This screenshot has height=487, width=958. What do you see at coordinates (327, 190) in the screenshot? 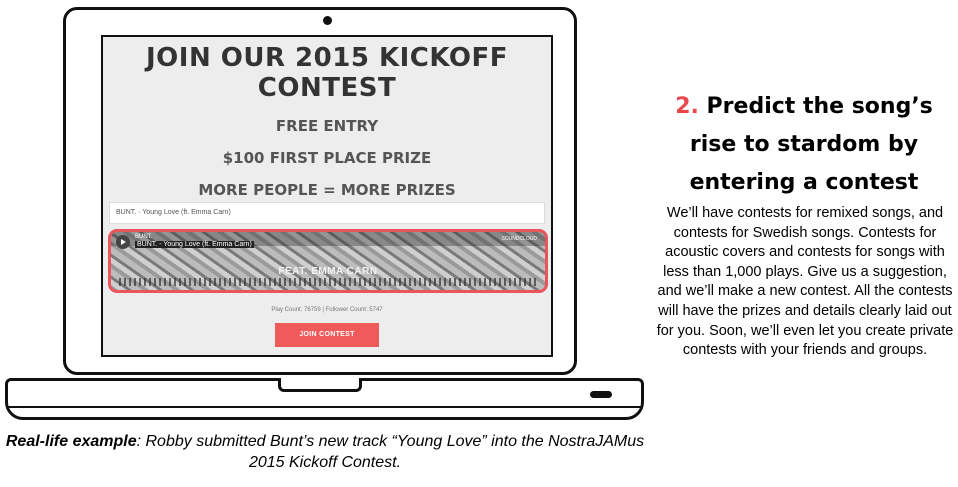
I see `more-prizes-text: MORE PEOPLE = MORE PRIZES` at bounding box center [327, 190].